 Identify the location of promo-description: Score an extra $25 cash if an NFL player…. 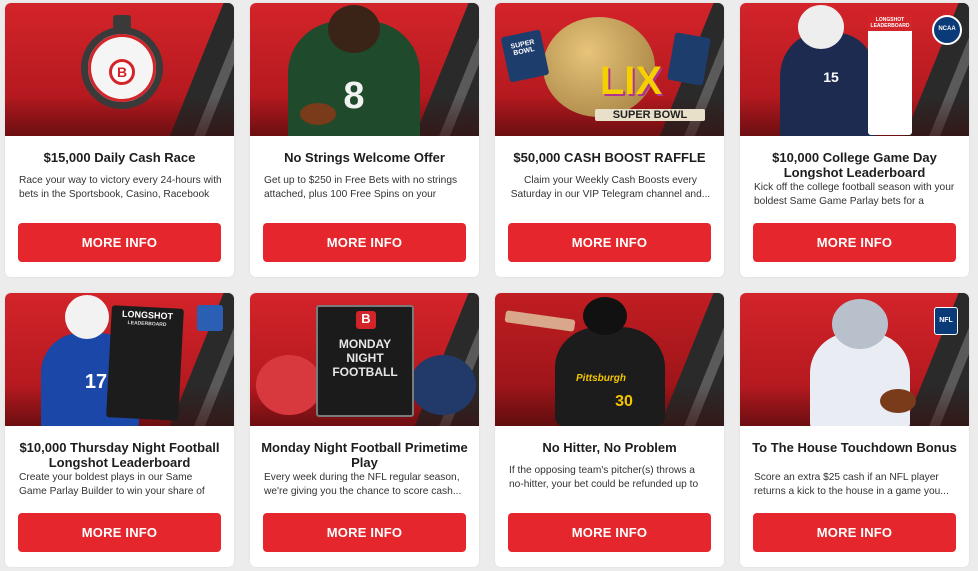
(851, 484).